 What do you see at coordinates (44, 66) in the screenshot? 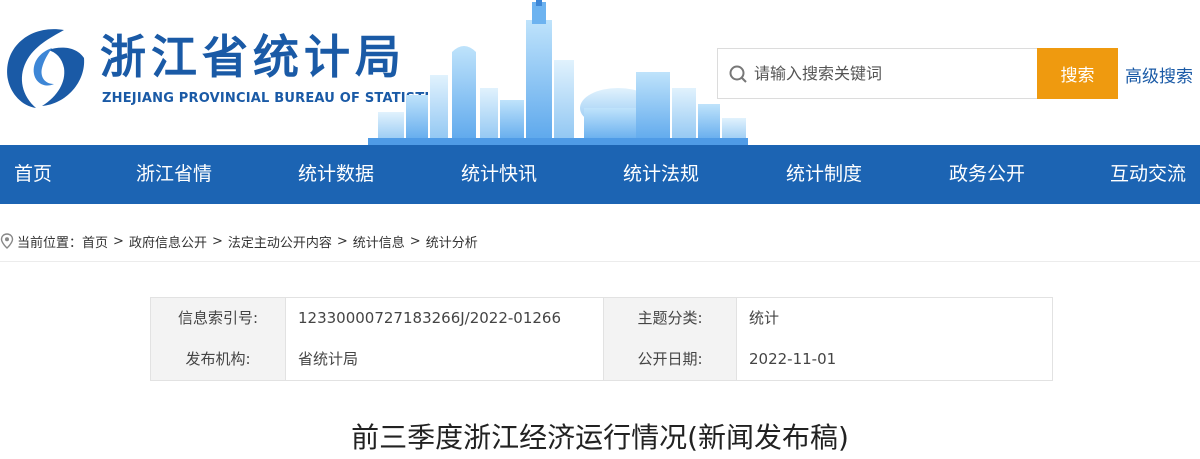
I see `bureau-logo-icon` at bounding box center [44, 66].